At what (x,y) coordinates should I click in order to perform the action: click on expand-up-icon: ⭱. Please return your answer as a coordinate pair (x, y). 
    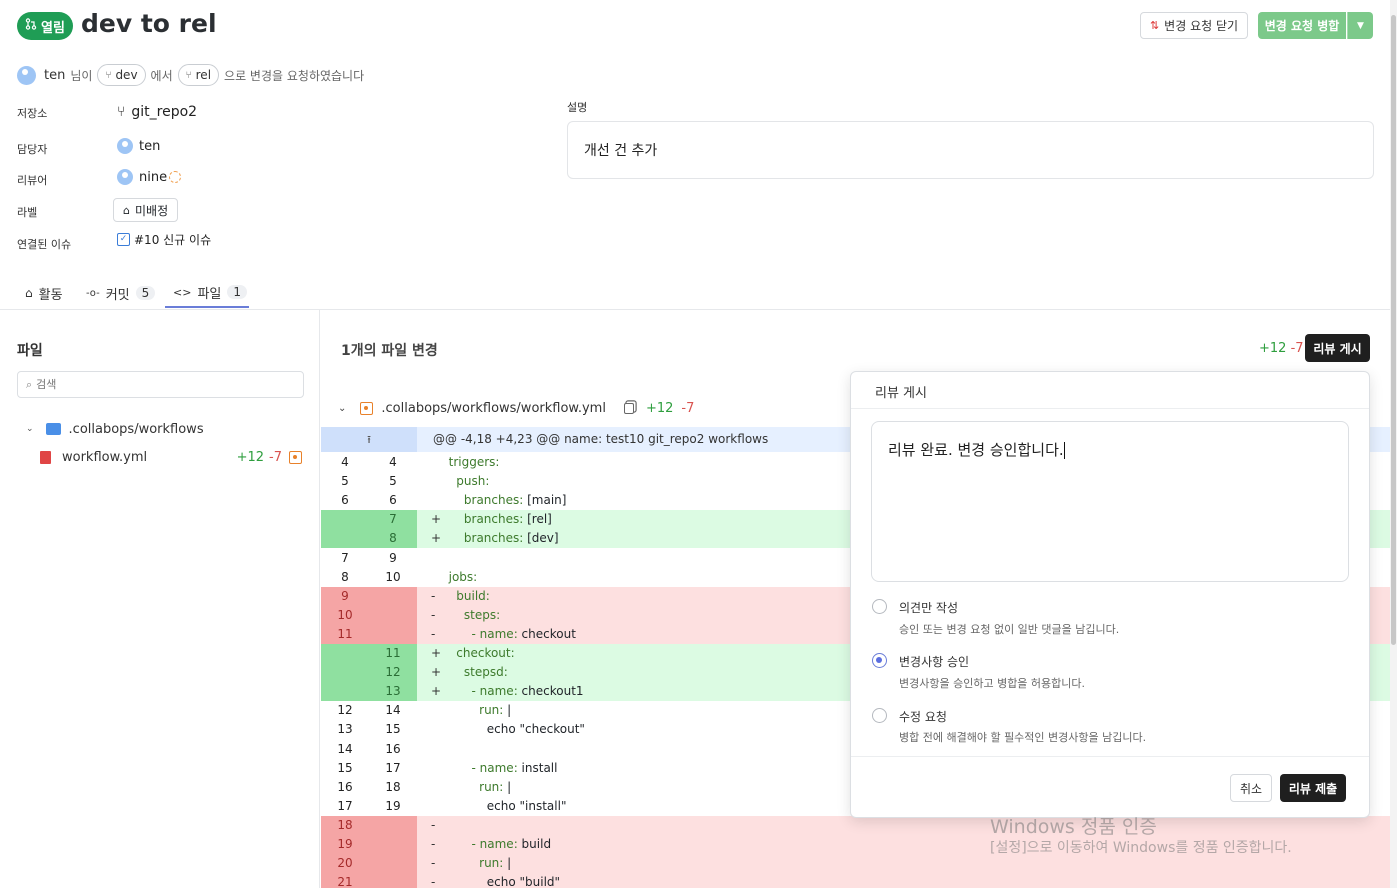
    Looking at the image, I should click on (369, 439).